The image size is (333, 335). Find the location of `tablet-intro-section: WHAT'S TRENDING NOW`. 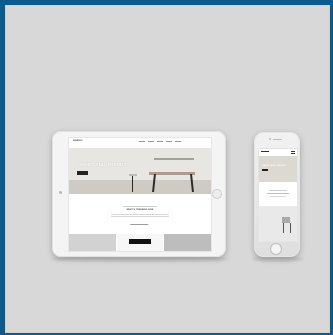

tablet-intro-section: WHAT'S TRENDING NOW is located at coordinates (140, 214).